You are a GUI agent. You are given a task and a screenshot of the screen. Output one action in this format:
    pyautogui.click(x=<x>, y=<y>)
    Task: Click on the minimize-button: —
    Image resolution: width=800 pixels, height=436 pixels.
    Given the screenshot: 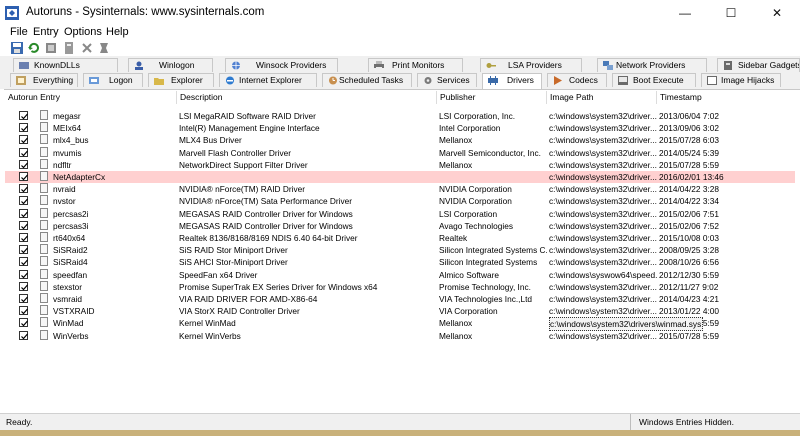 What is the action you would take?
    pyautogui.click(x=685, y=13)
    